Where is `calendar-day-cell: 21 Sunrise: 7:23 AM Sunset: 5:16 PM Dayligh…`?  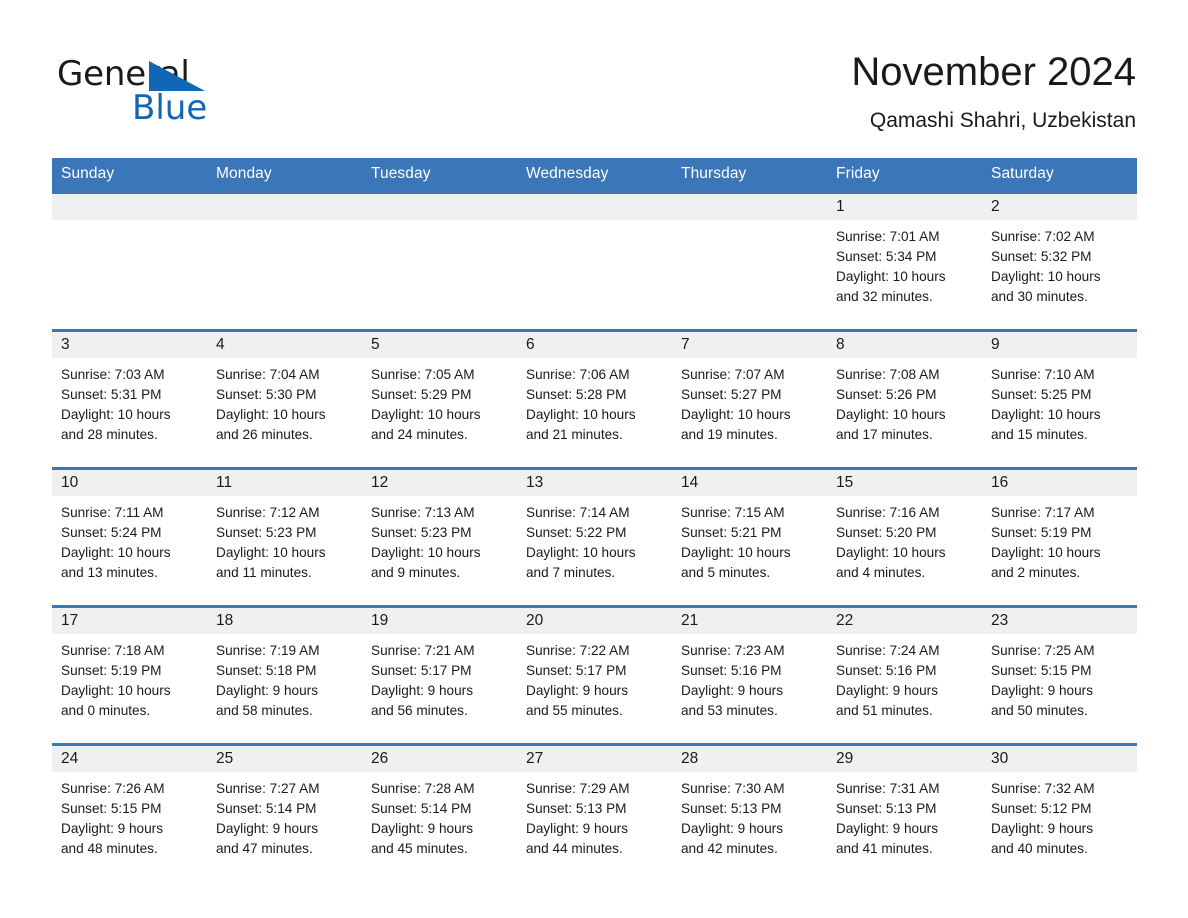
calendar-day-cell: 21 Sunrise: 7:23 AM Sunset: 5:16 PM Dayligh… is located at coordinates (749, 675).